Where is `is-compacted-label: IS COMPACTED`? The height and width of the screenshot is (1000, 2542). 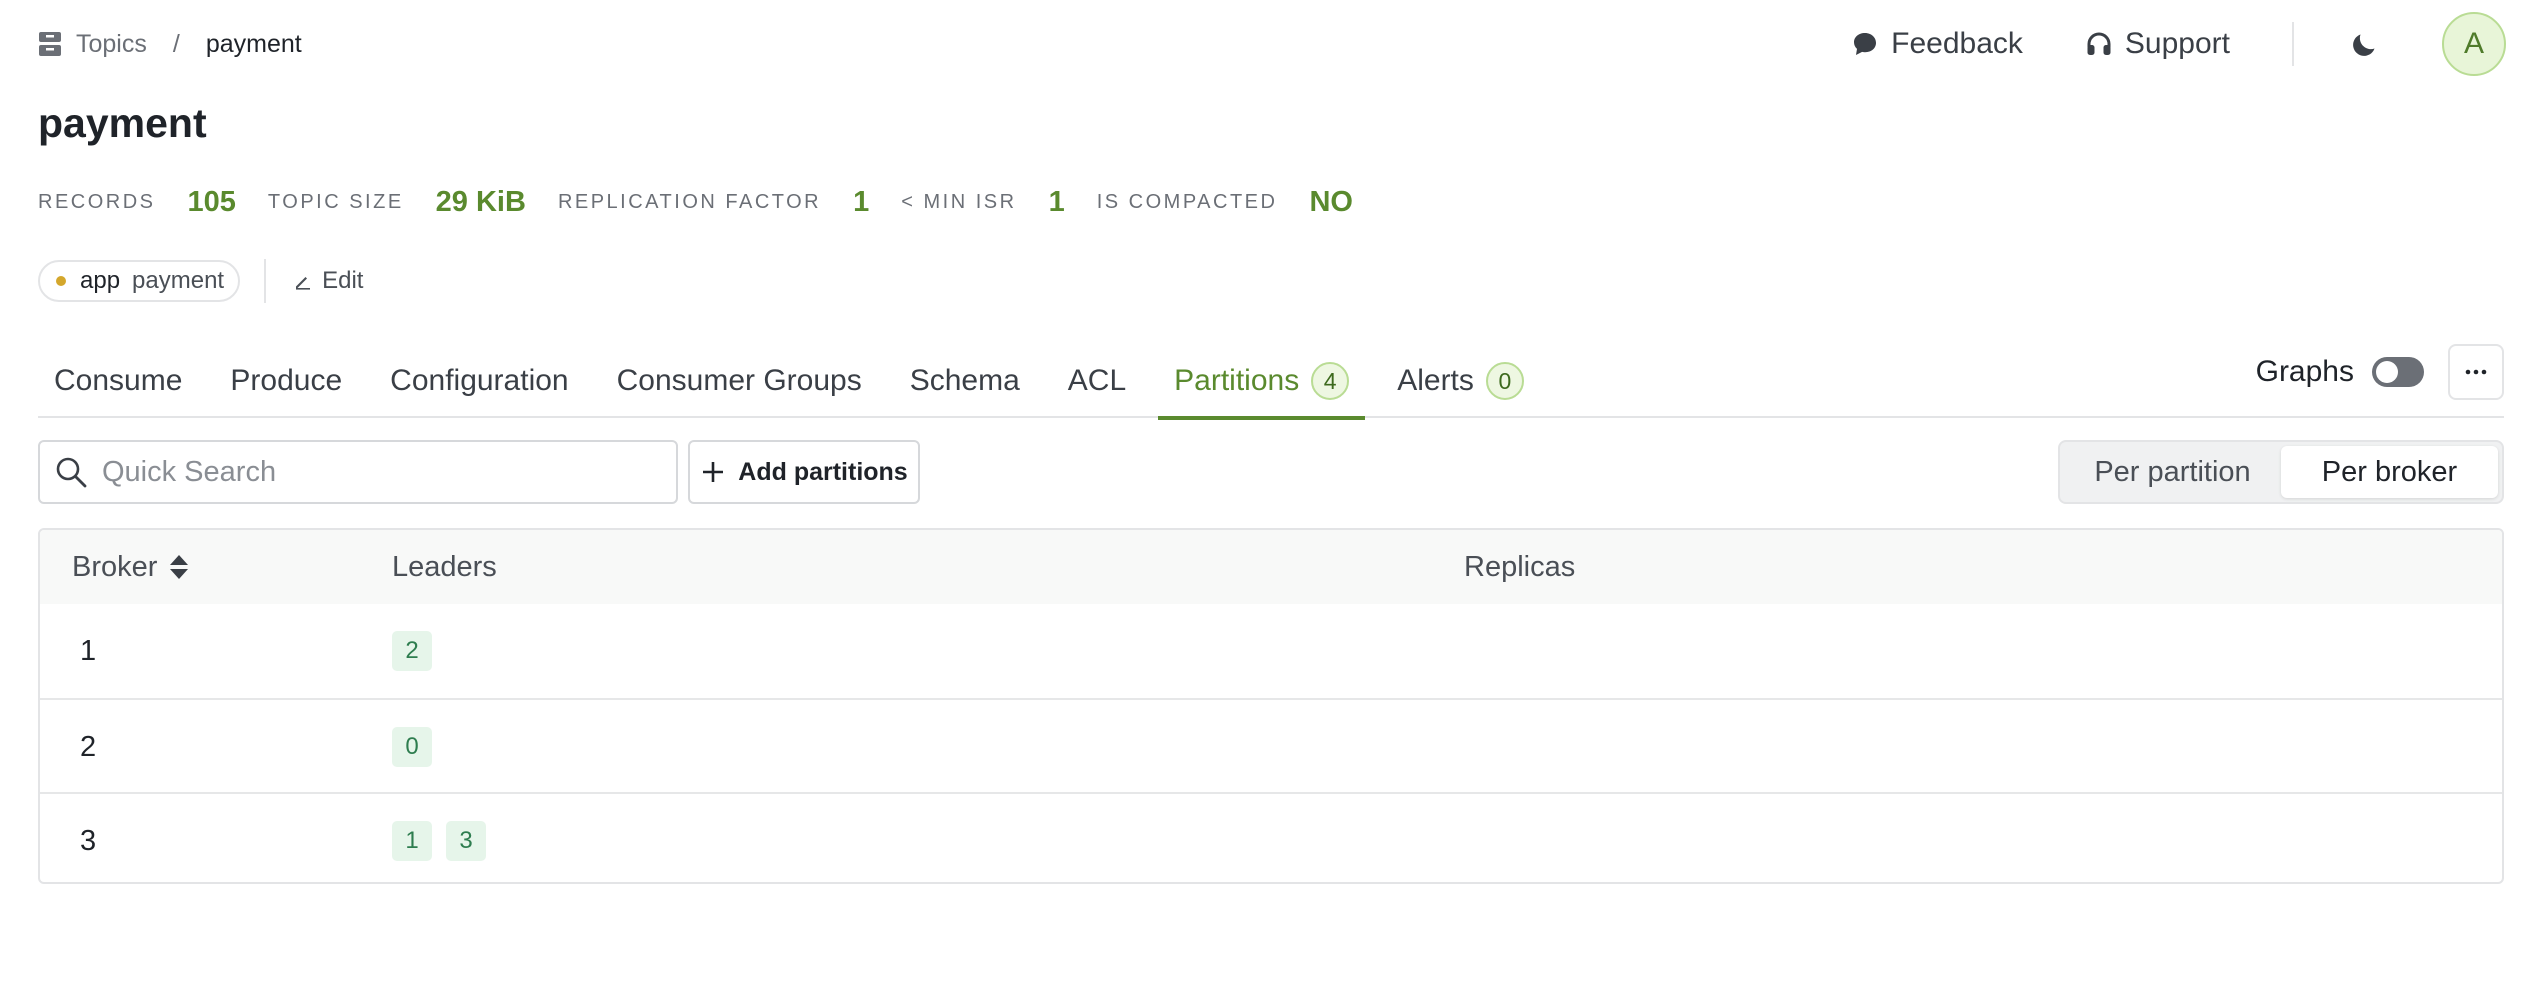
is-compacted-label: IS COMPACTED is located at coordinates (1187, 201).